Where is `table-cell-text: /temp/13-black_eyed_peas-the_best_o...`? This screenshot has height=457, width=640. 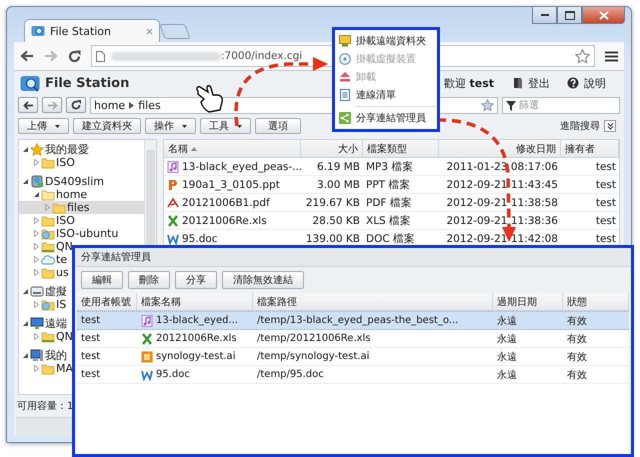 table-cell-text: /temp/13-black_eyed_peas-the_best_o... is located at coordinates (358, 321).